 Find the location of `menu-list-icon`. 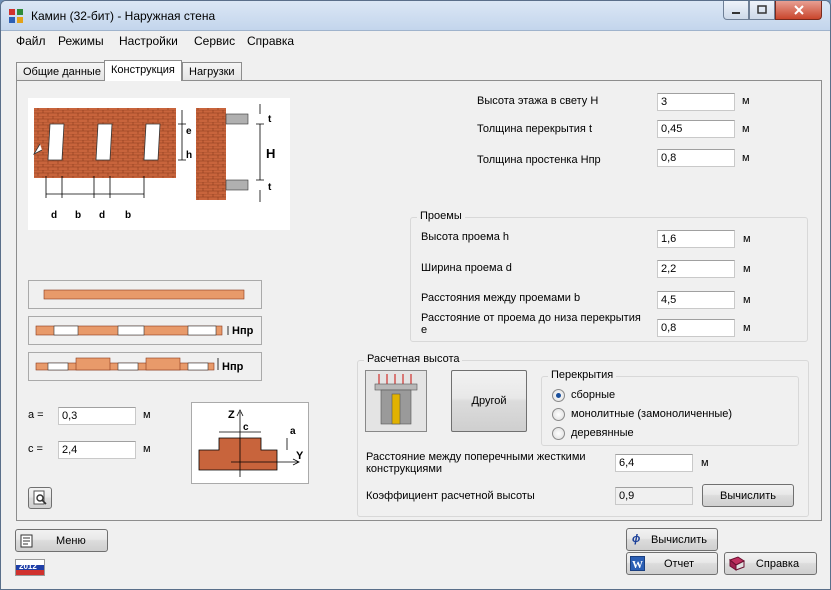

menu-list-icon is located at coordinates (26, 540).